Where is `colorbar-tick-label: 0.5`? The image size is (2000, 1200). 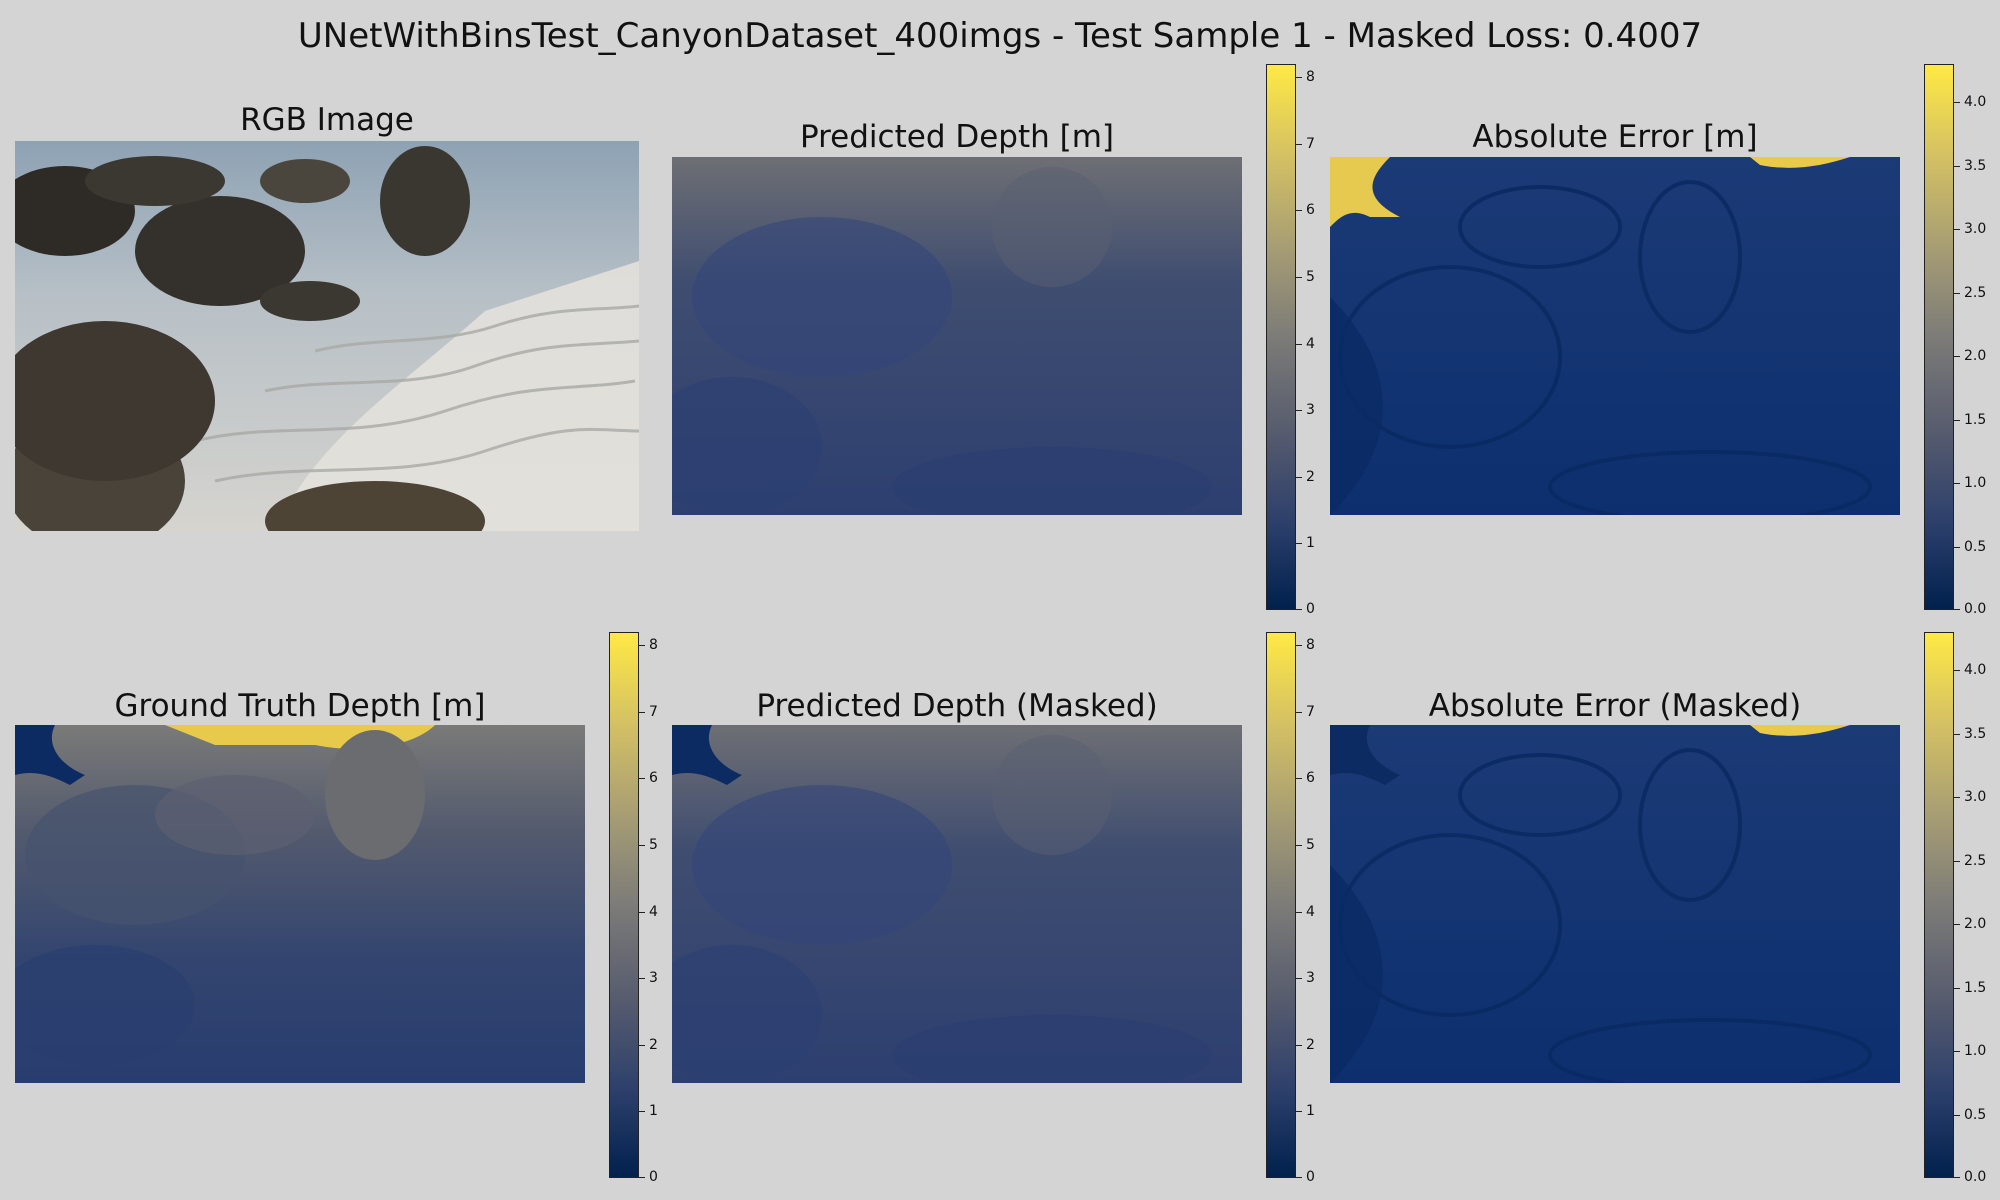
colorbar-tick-label: 0.5 is located at coordinates (1975, 546).